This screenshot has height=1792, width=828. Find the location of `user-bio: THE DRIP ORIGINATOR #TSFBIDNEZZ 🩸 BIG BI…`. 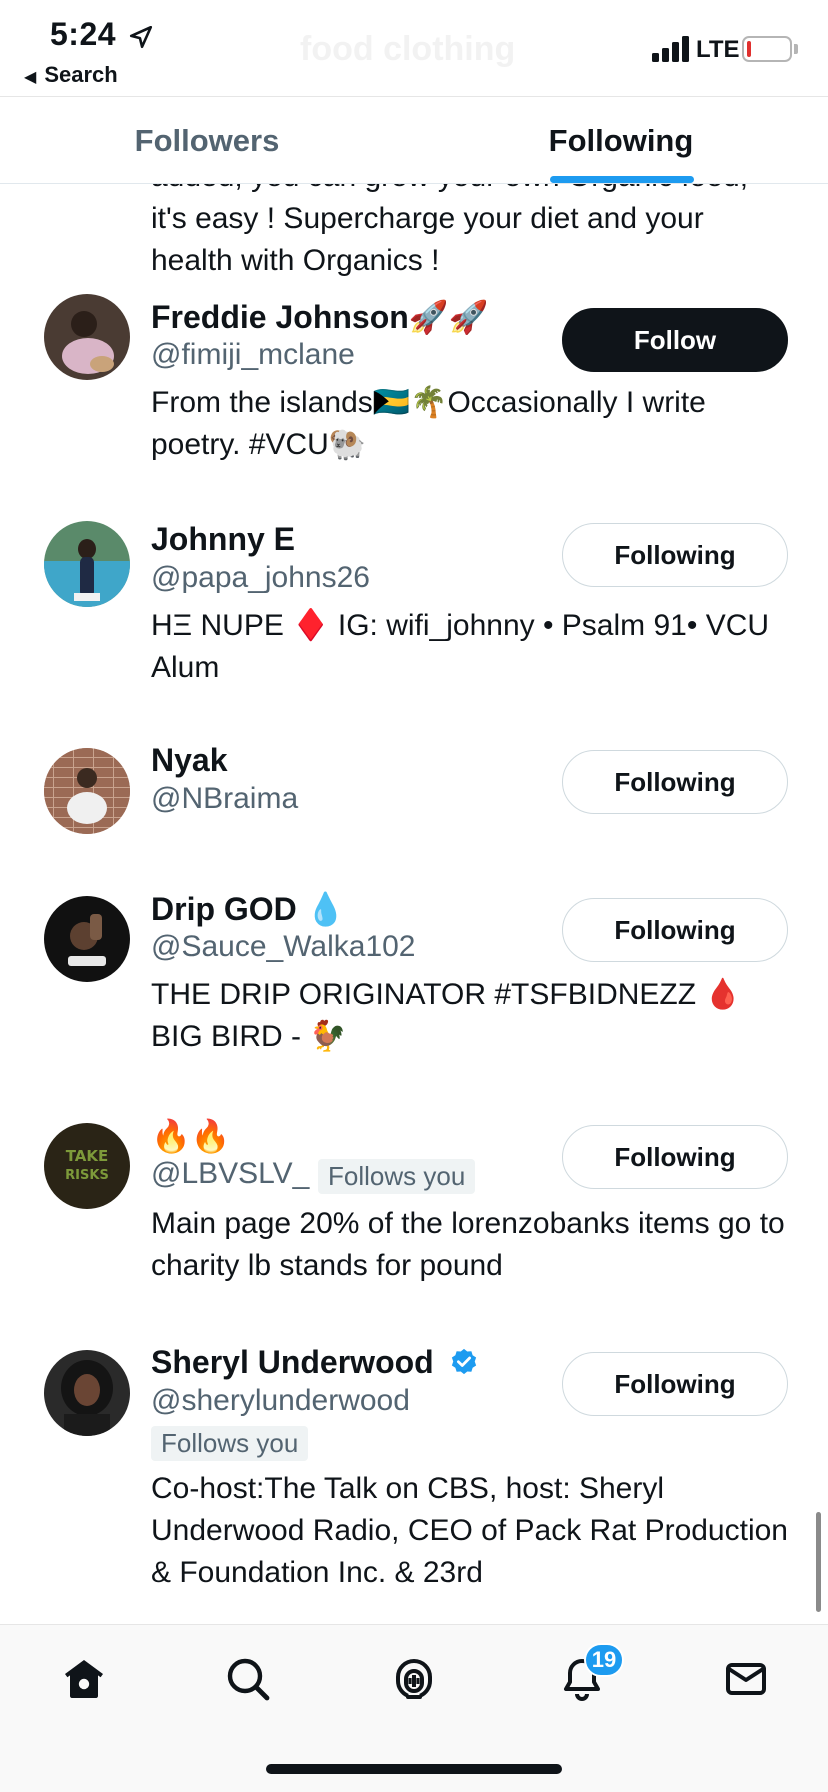

user-bio: THE DRIP ORIGINATOR #TSFBIDNEZZ 🩸 BIG BI… is located at coordinates (446, 1015).